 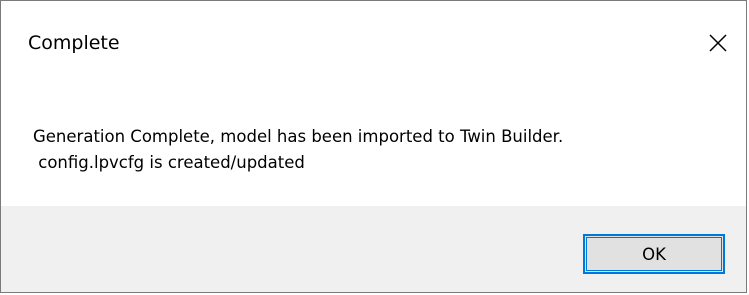 What do you see at coordinates (169, 162) in the screenshot?
I see `message-line-2: config.lpvcfg is created/updated` at bounding box center [169, 162].